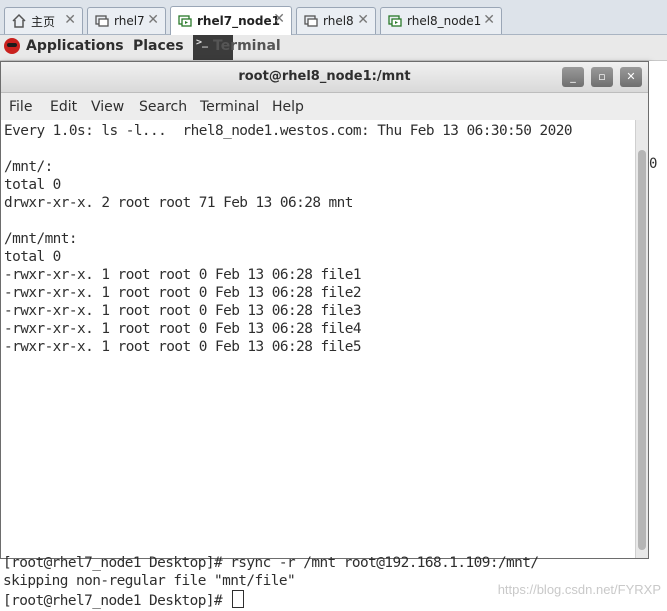 This screenshot has height=611, width=667. Describe the element at coordinates (238, 21) in the screenshot. I see `tab-label: rhel7_node1` at that location.